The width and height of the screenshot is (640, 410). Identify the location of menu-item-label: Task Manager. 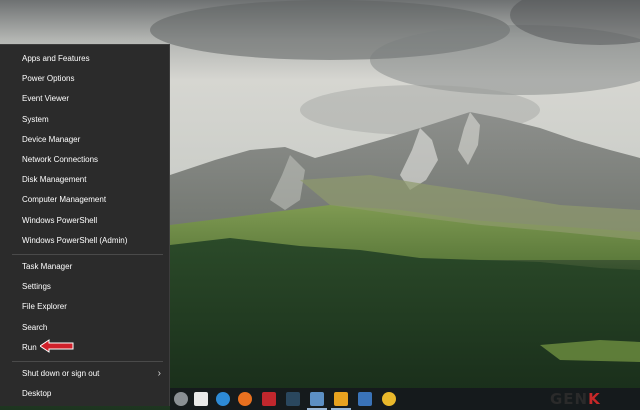
(47, 266).